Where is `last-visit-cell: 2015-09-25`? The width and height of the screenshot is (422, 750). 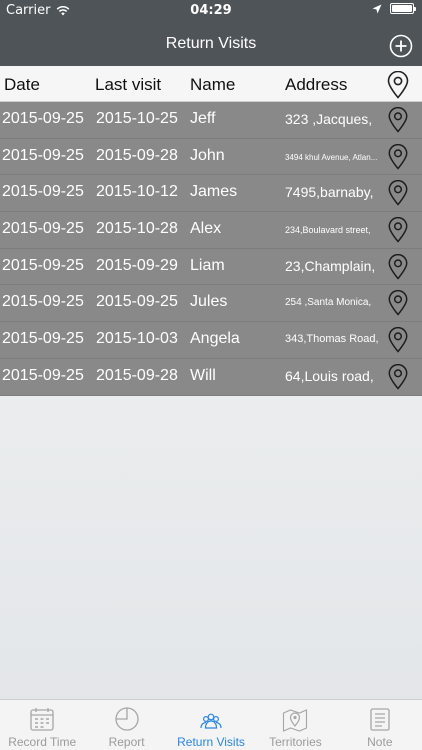 last-visit-cell: 2015-09-25 is located at coordinates (137, 302).